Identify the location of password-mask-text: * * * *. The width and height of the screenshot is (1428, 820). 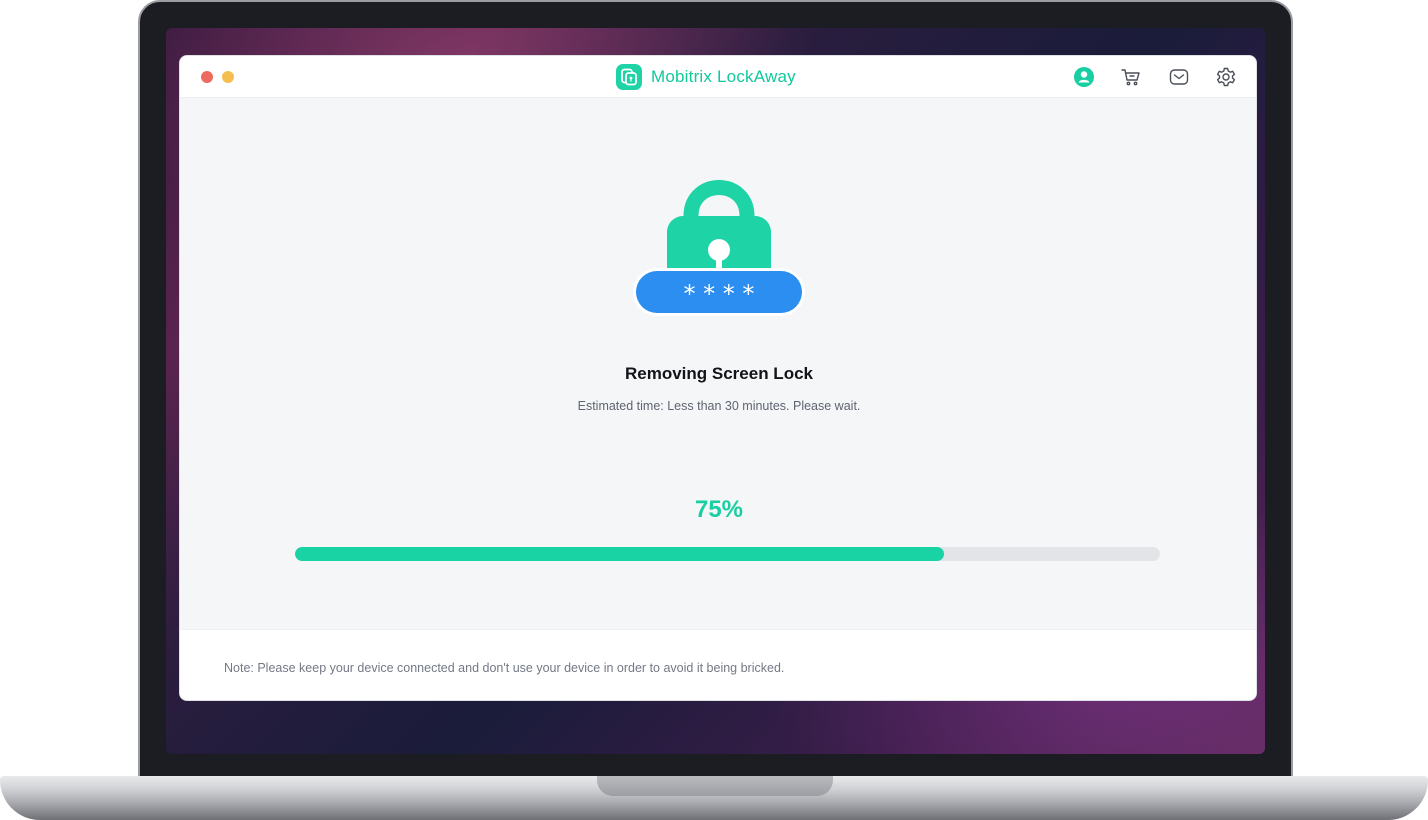
(719, 294).